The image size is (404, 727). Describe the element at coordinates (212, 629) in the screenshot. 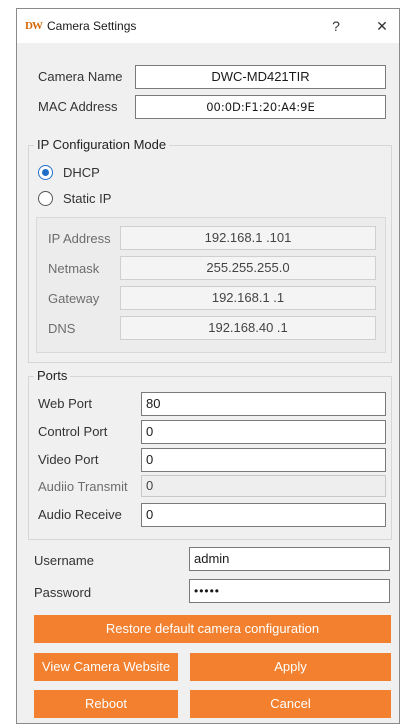

I see `restore-defaults-button: Restore default camera configuration` at that location.